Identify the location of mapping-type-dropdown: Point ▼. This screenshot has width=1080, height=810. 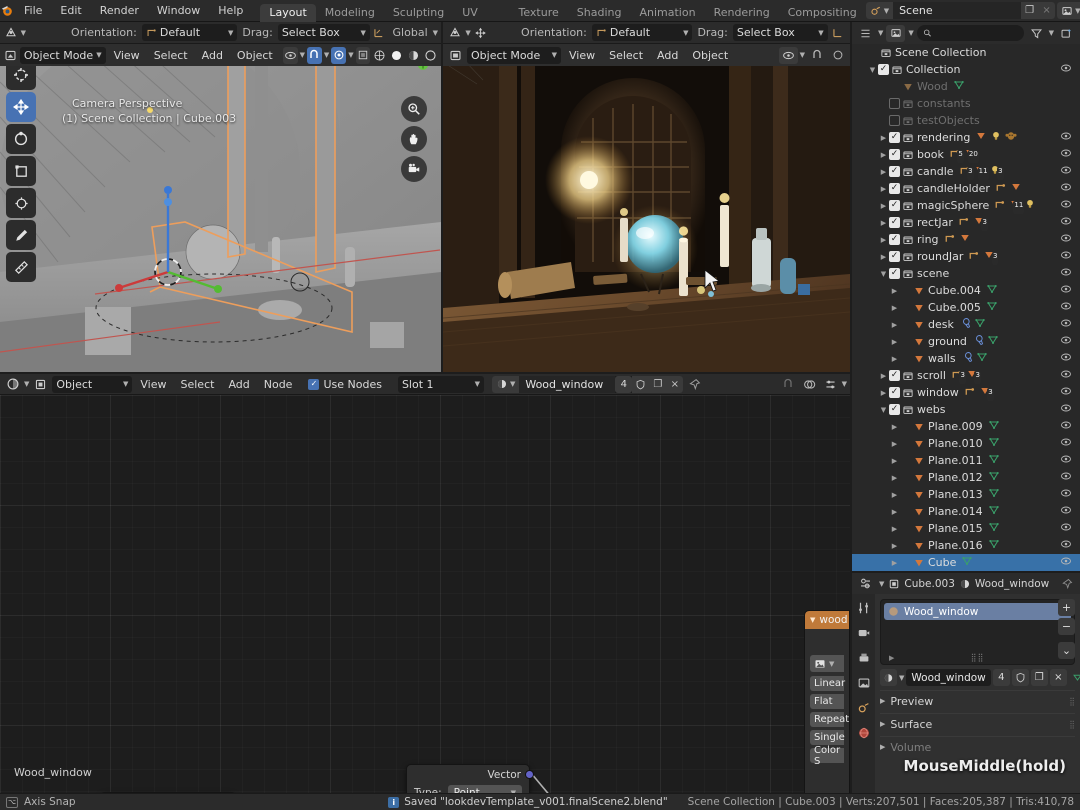
(484, 789).